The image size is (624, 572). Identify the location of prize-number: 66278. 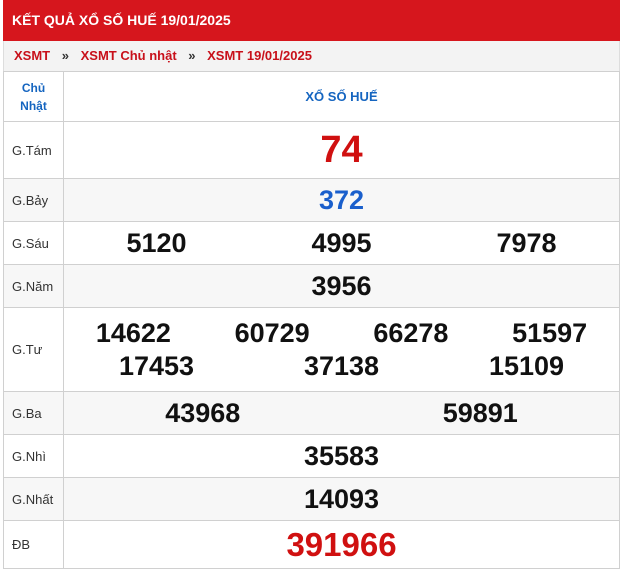
(411, 332).